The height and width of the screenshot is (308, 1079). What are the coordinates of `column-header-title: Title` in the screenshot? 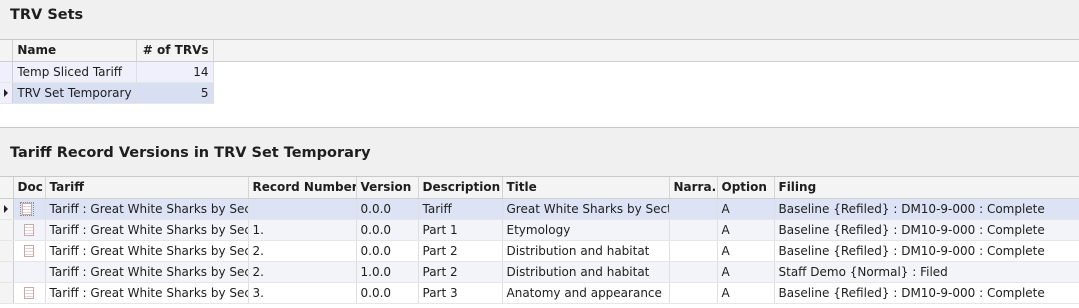 It's located at (586, 188).